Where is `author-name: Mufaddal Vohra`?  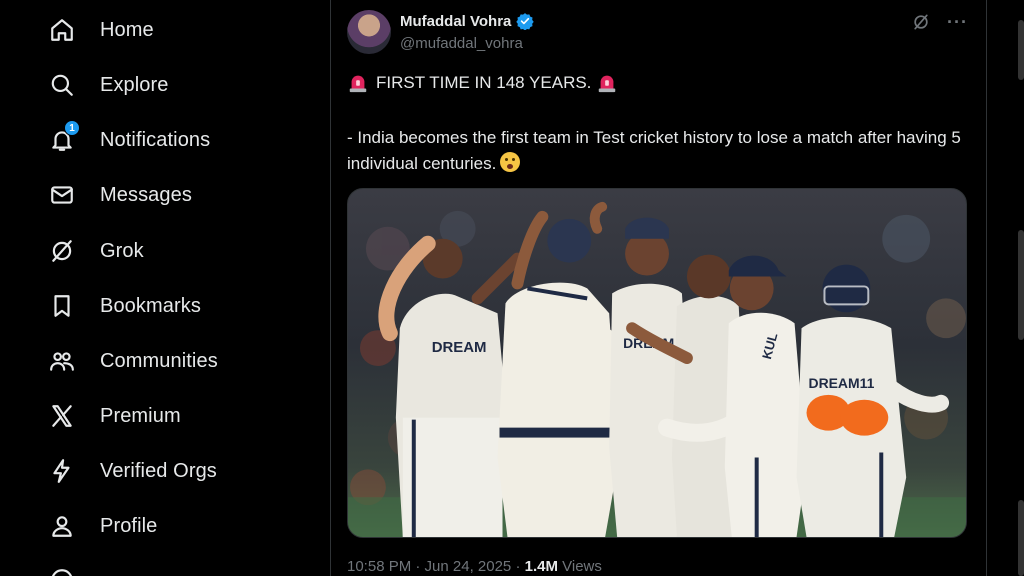
author-name: Mufaddal Vohra is located at coordinates (455, 21).